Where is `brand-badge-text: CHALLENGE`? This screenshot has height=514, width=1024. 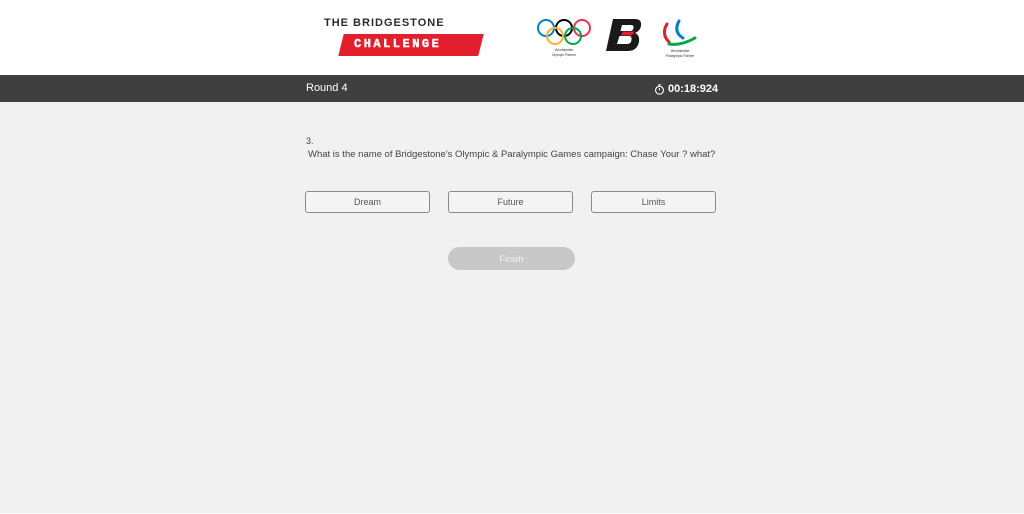
brand-badge-text: CHALLENGE is located at coordinates (398, 44).